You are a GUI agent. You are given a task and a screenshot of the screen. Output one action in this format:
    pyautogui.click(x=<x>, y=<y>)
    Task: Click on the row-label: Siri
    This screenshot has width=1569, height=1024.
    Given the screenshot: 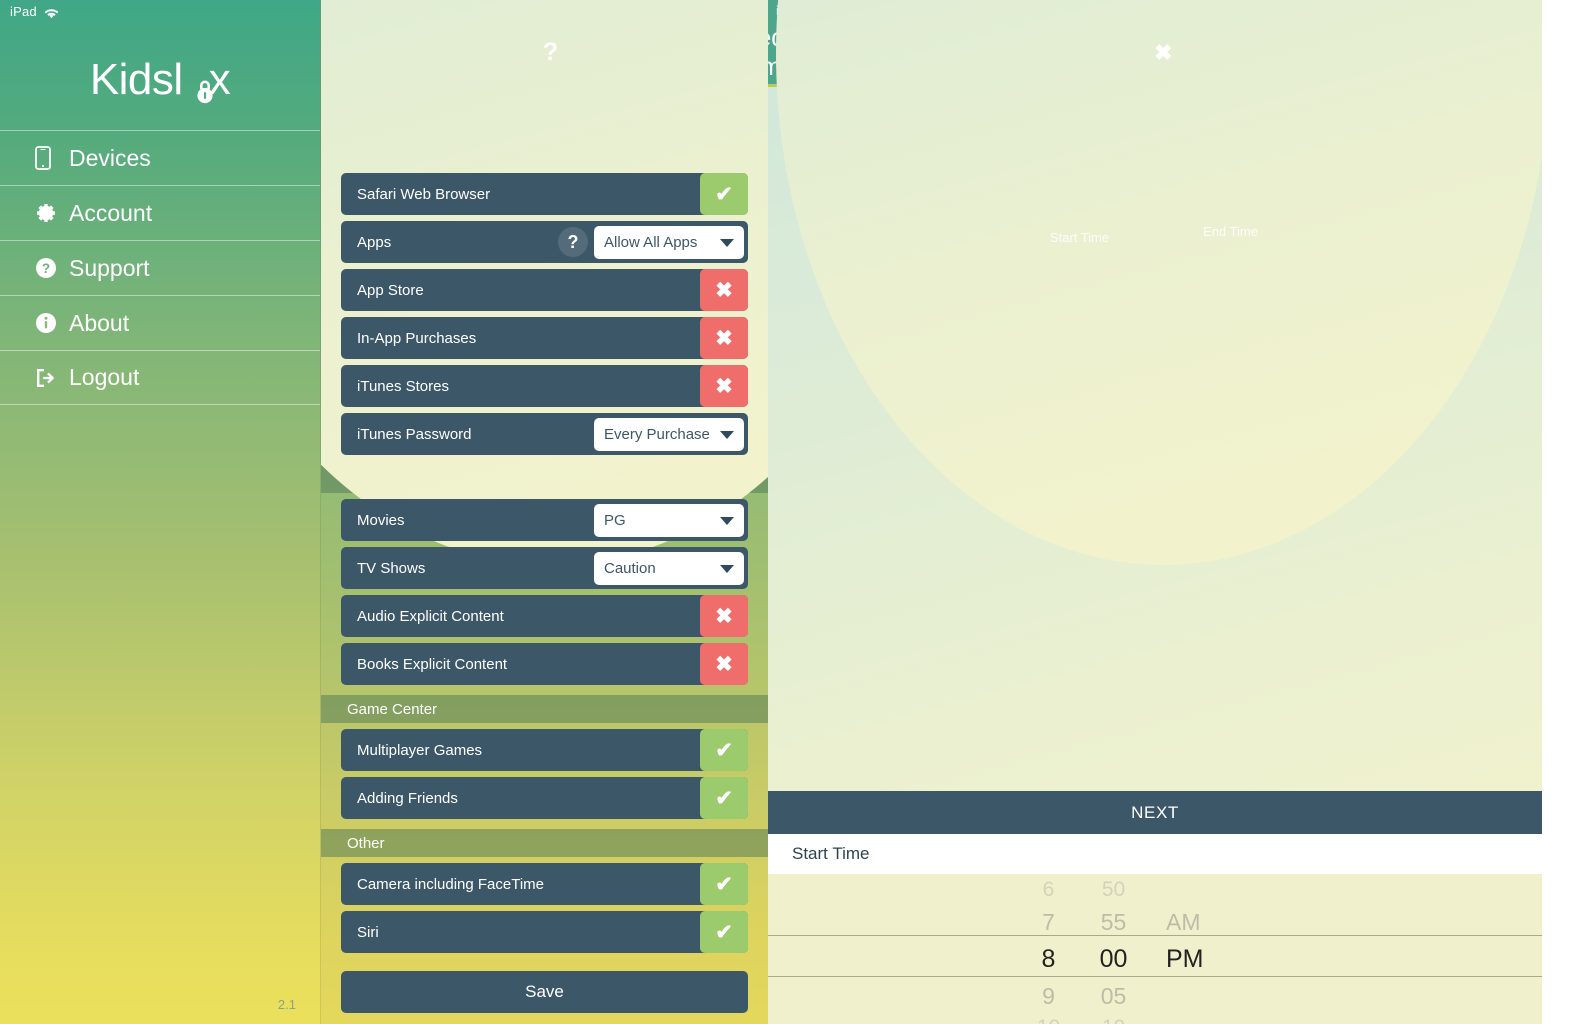 What is the action you would take?
    pyautogui.click(x=368, y=932)
    